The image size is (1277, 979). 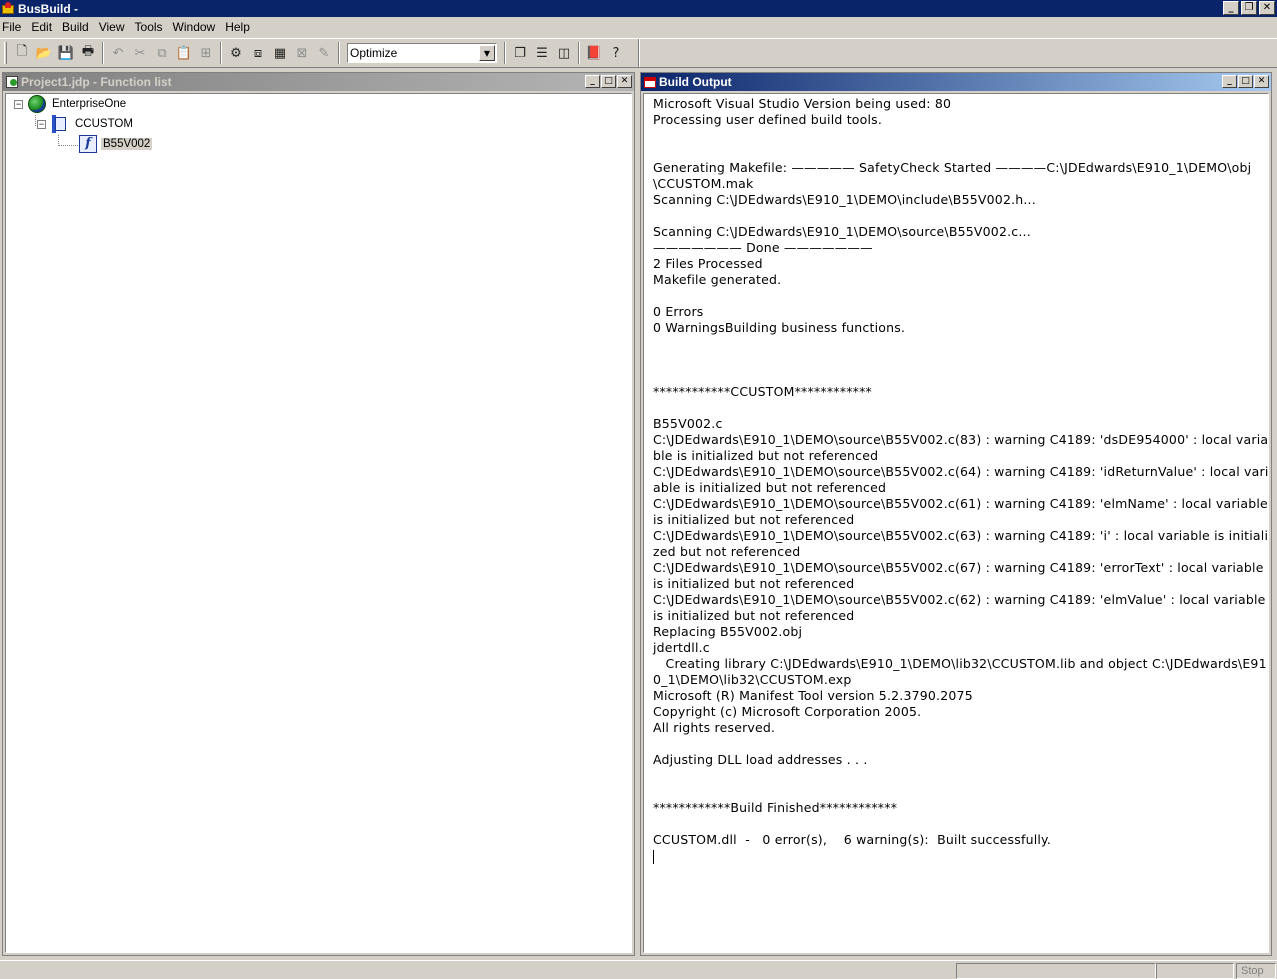 I want to click on tree-label-b55v002: B55V002, so click(x=127, y=144).